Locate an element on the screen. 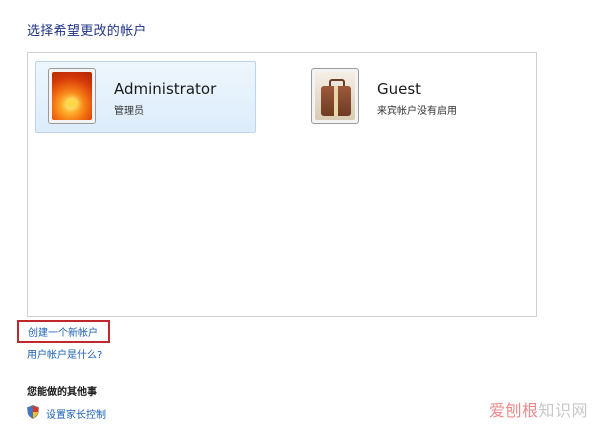 This screenshot has width=600, height=429. watermark-rest: 知识网 is located at coordinates (563, 410).